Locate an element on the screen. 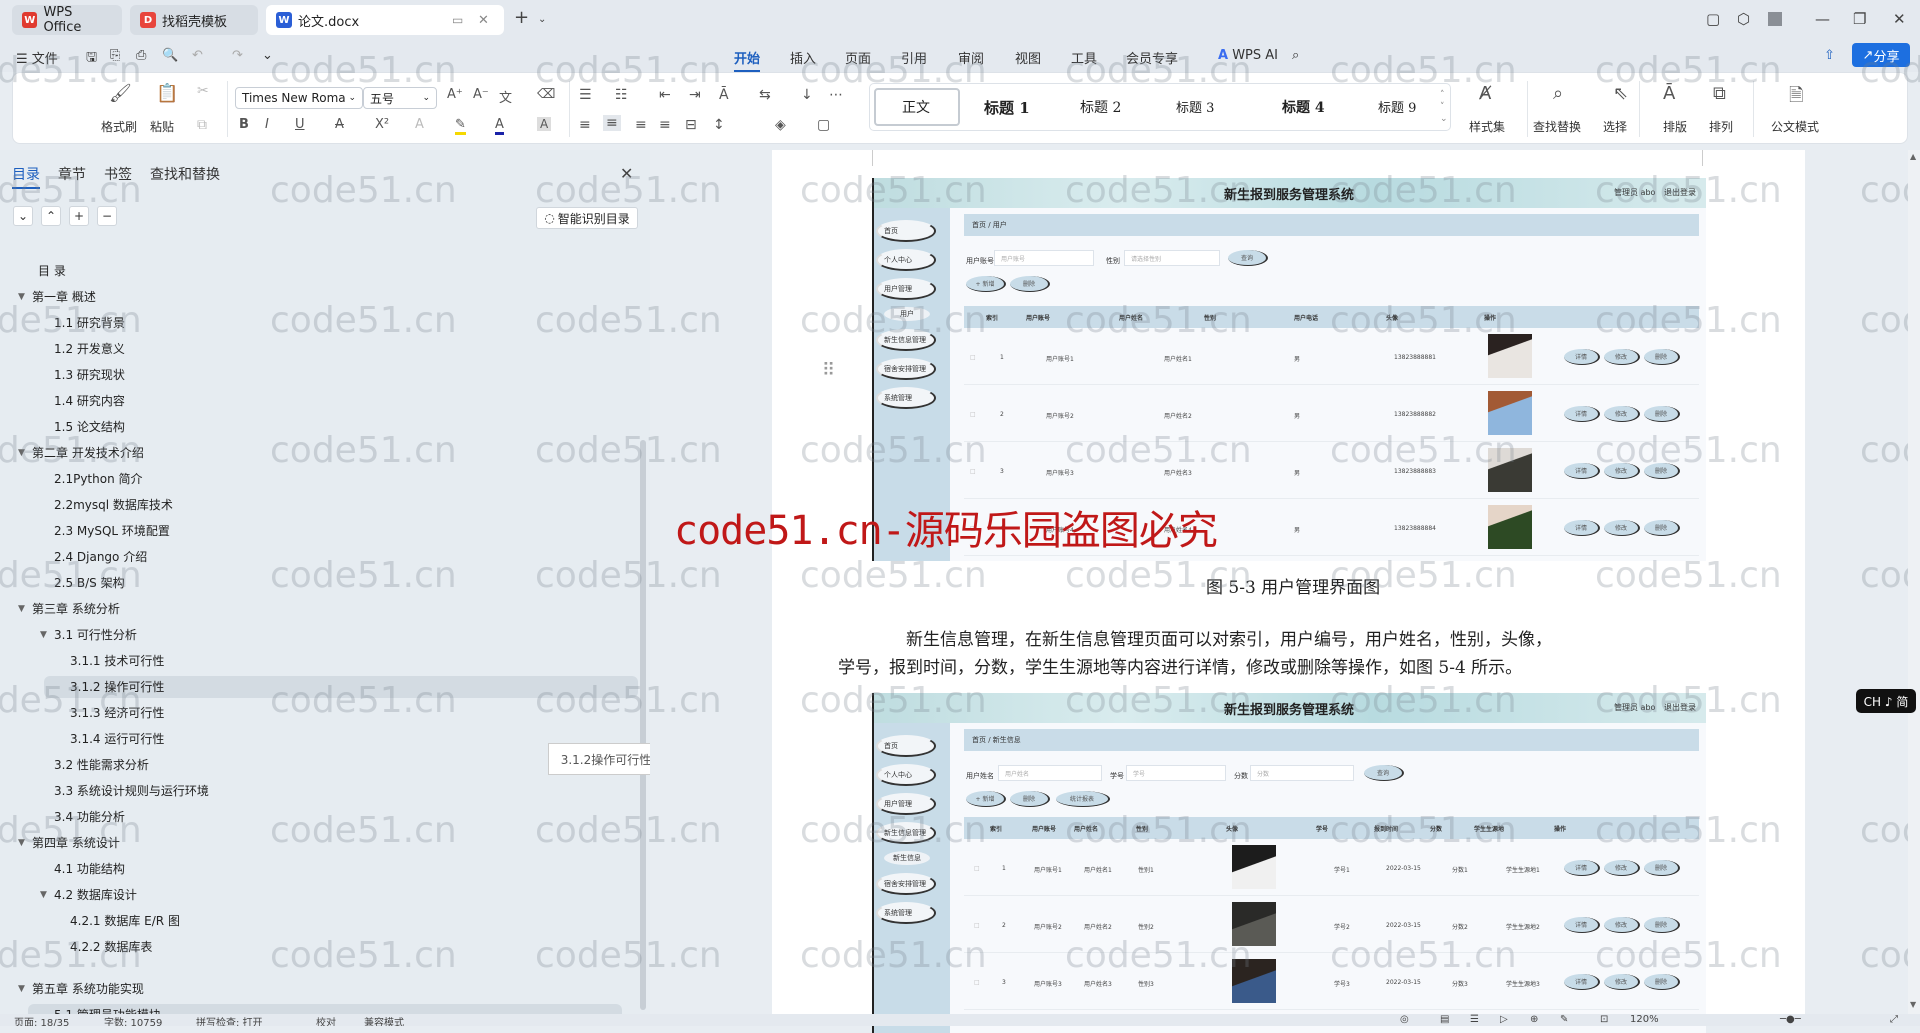 Image resolution: width=1920 pixels, height=1033 pixels. style-scroll-down-icon: ˅ is located at coordinates (1442, 107).